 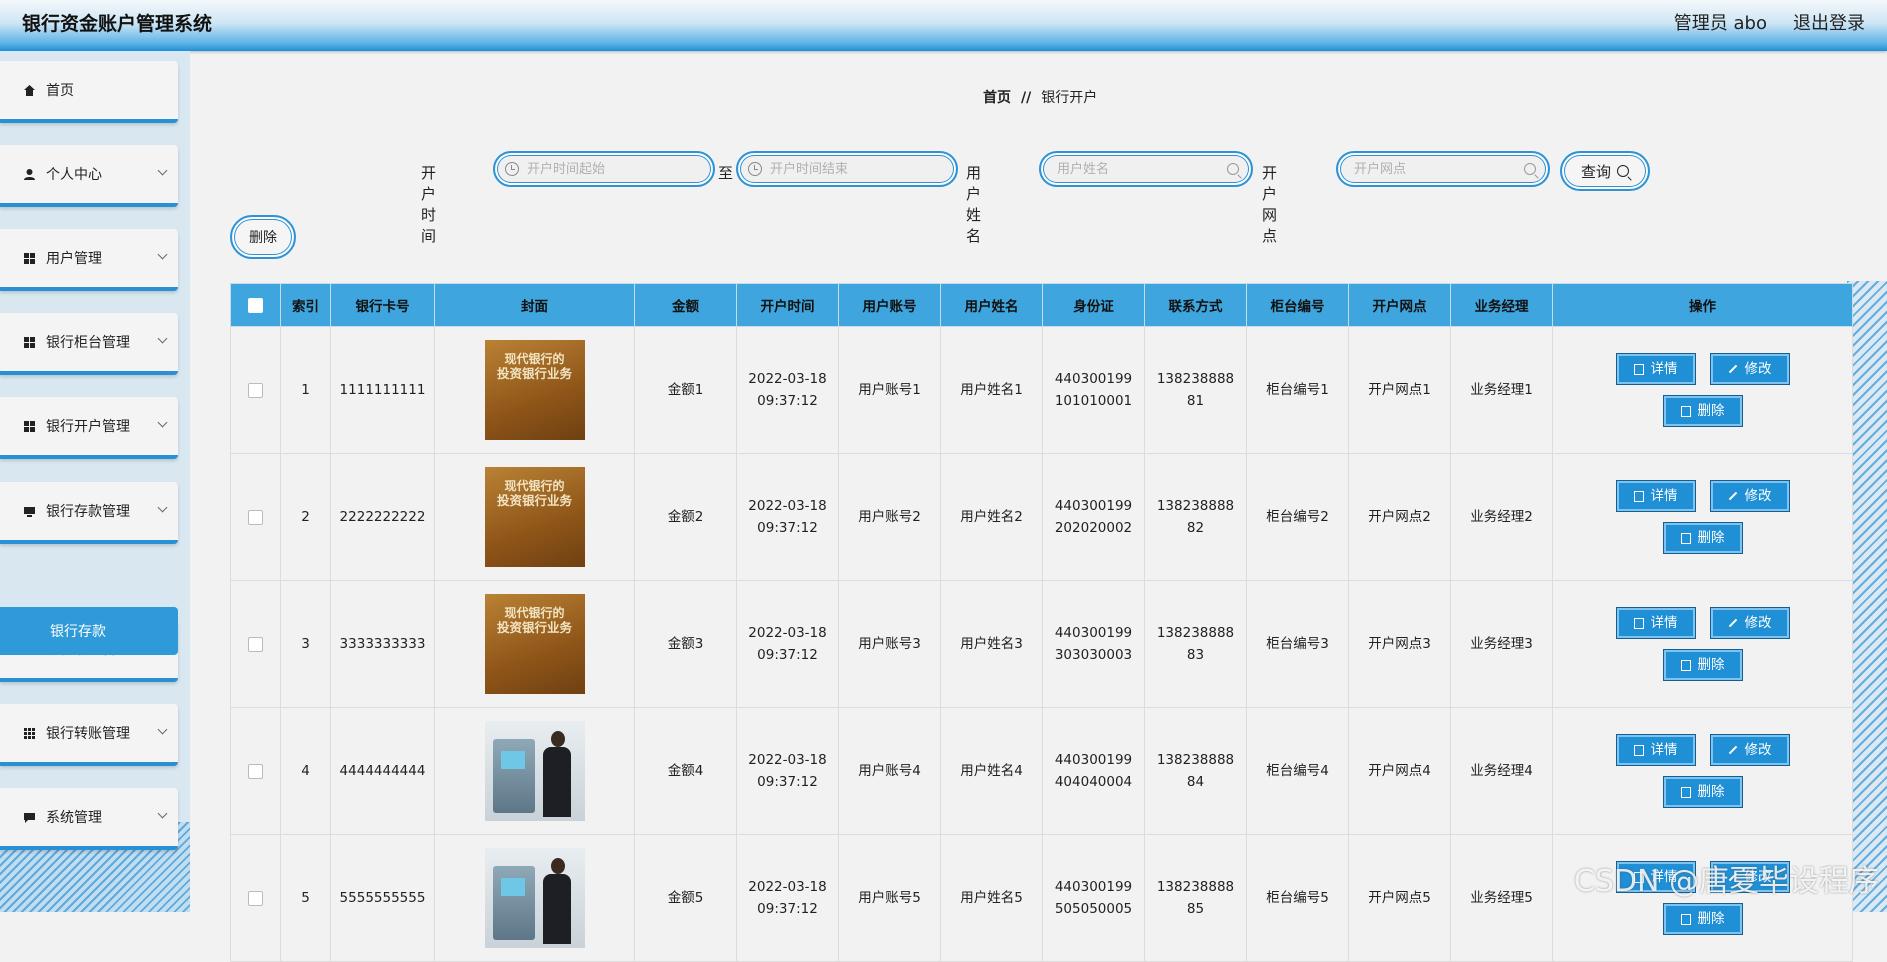 I want to click on sidebar-item-4: 银行开户管理, so click(x=89, y=428).